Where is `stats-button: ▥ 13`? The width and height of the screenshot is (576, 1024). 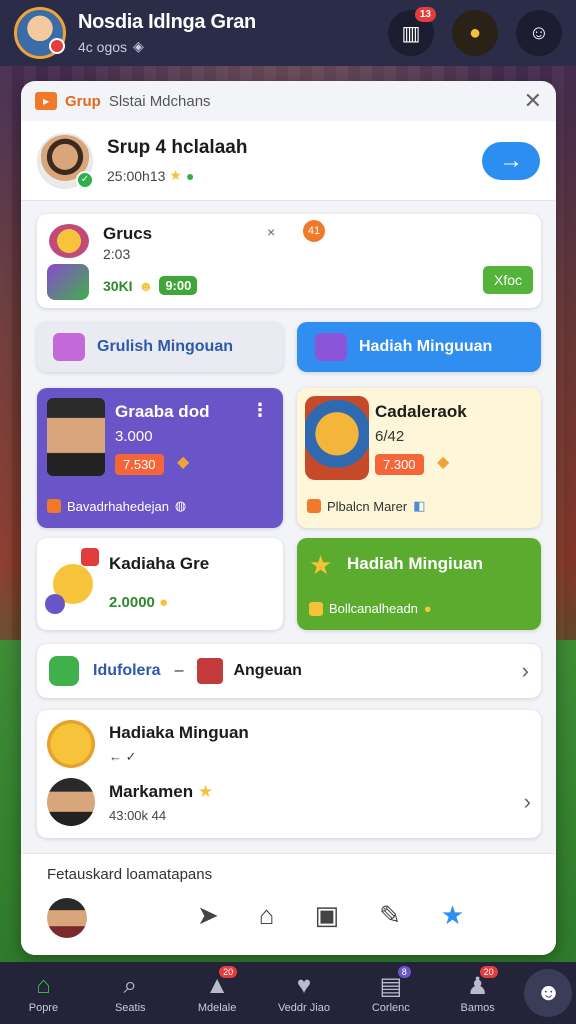
stats-button: ▥ 13 is located at coordinates (412, 31).